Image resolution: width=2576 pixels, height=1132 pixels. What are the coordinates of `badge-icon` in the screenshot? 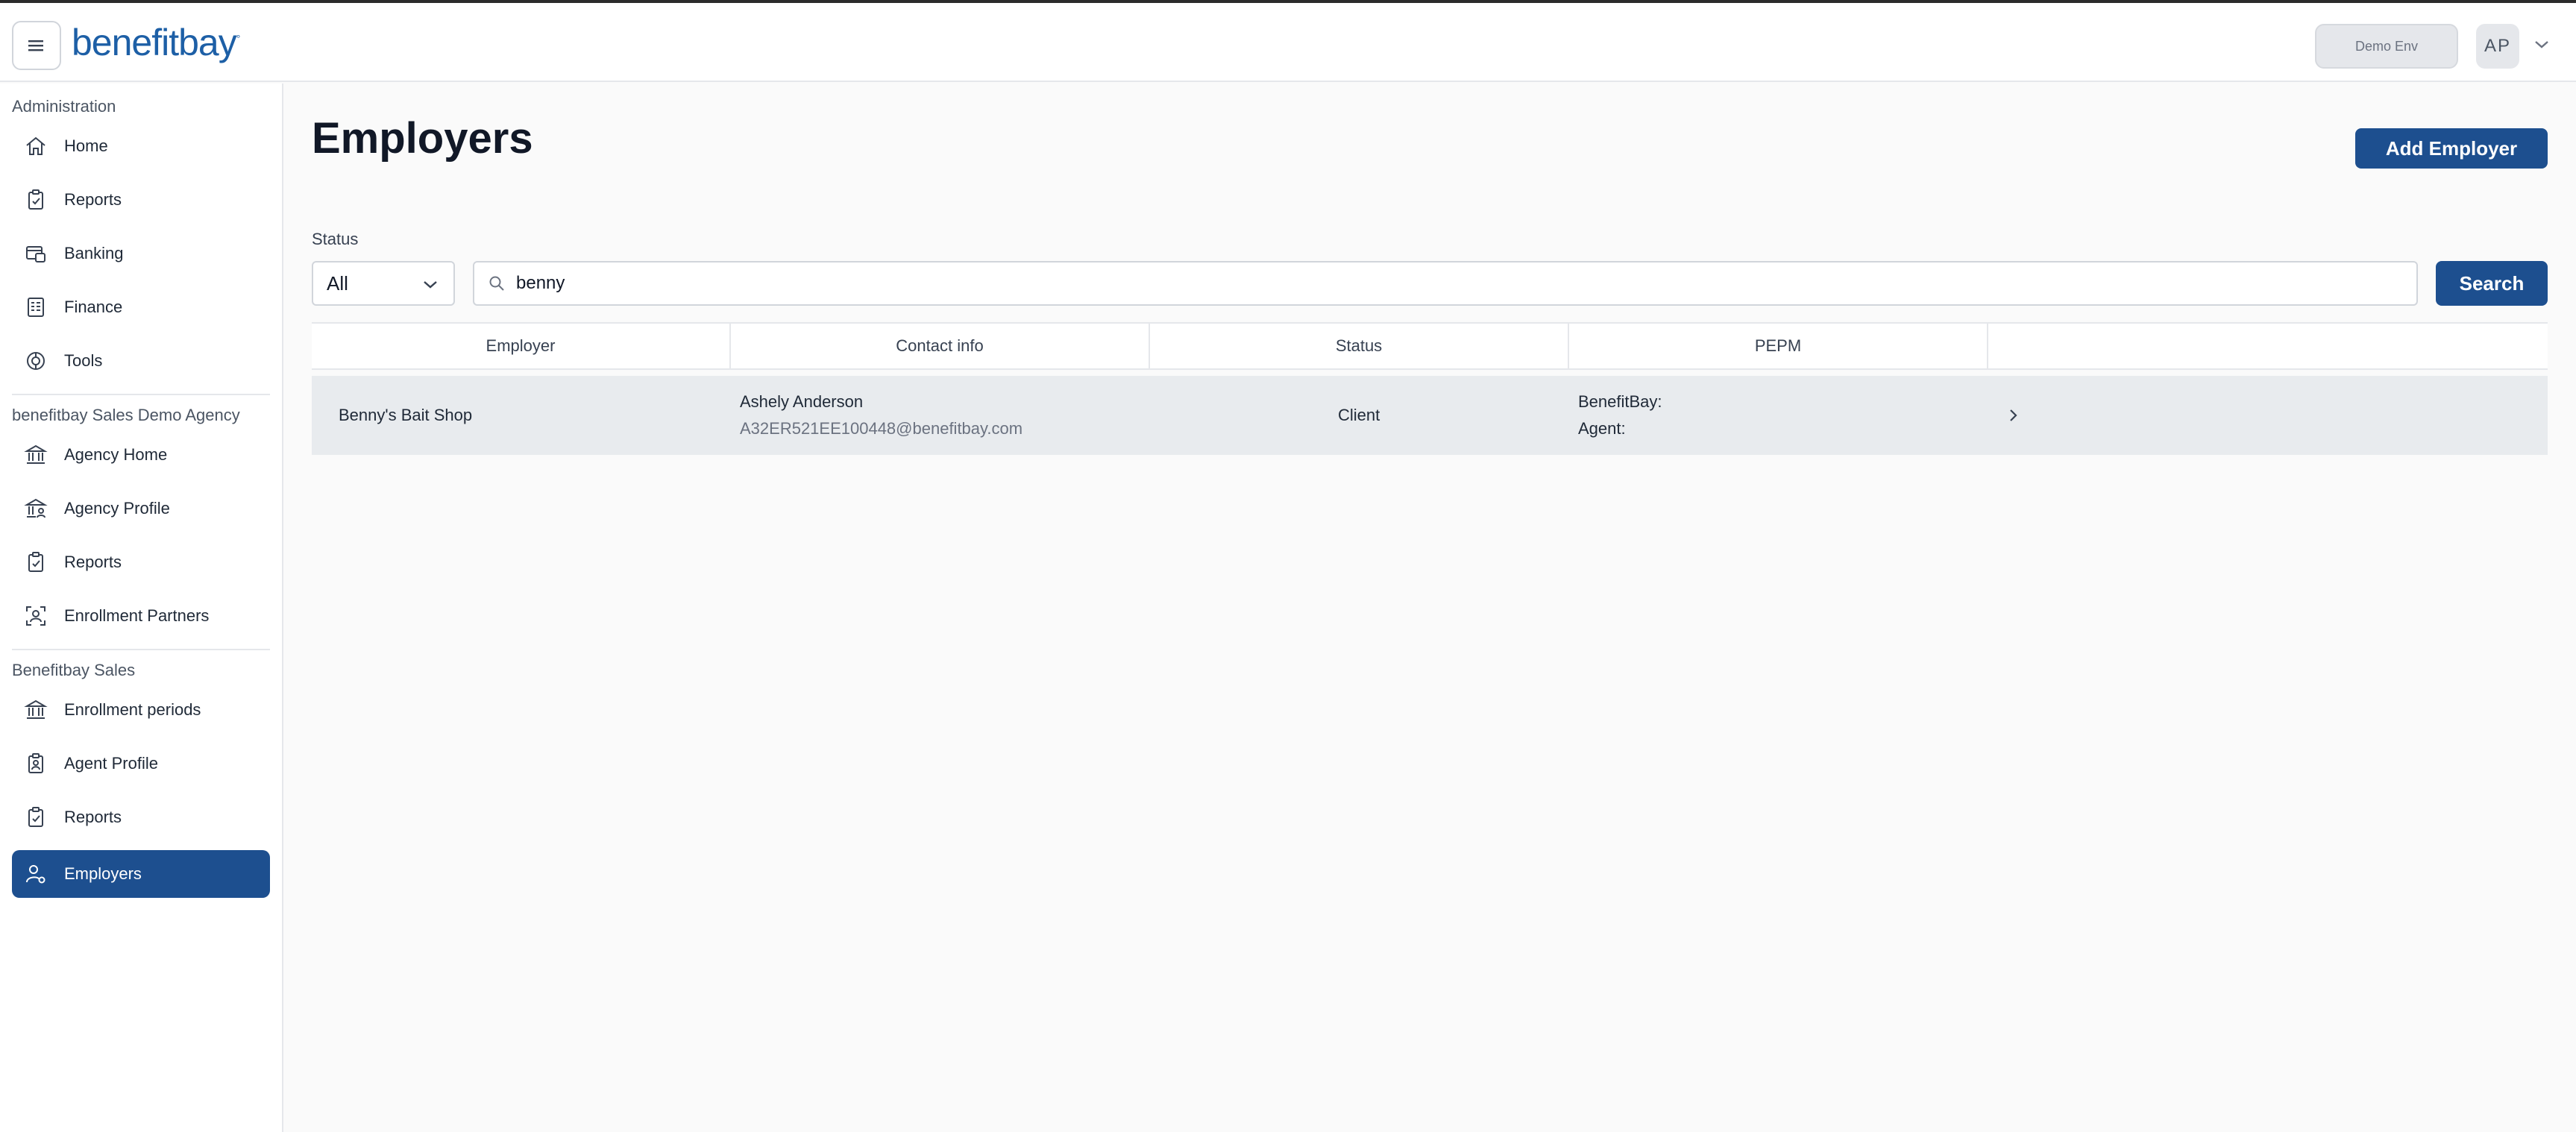 It's located at (36, 763).